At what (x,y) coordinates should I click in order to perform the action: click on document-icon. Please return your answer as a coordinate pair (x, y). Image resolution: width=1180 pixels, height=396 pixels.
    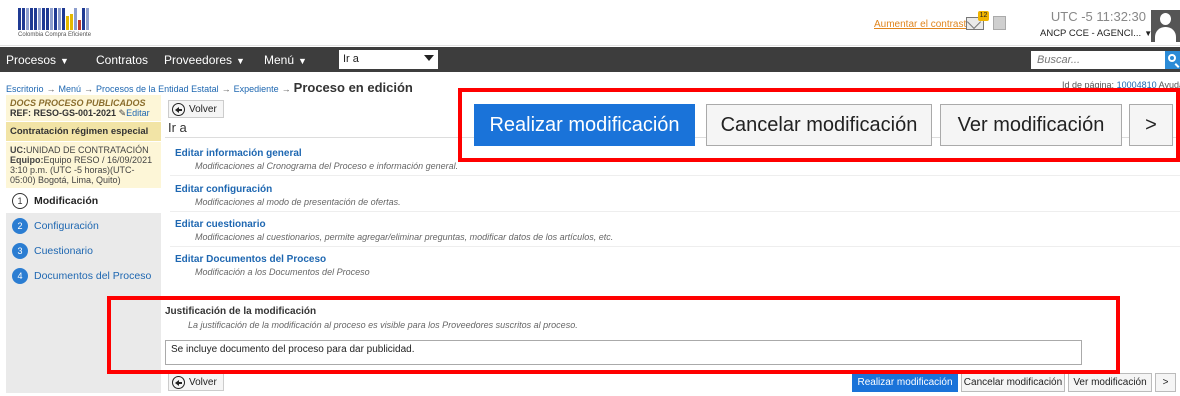
    Looking at the image, I should click on (999, 23).